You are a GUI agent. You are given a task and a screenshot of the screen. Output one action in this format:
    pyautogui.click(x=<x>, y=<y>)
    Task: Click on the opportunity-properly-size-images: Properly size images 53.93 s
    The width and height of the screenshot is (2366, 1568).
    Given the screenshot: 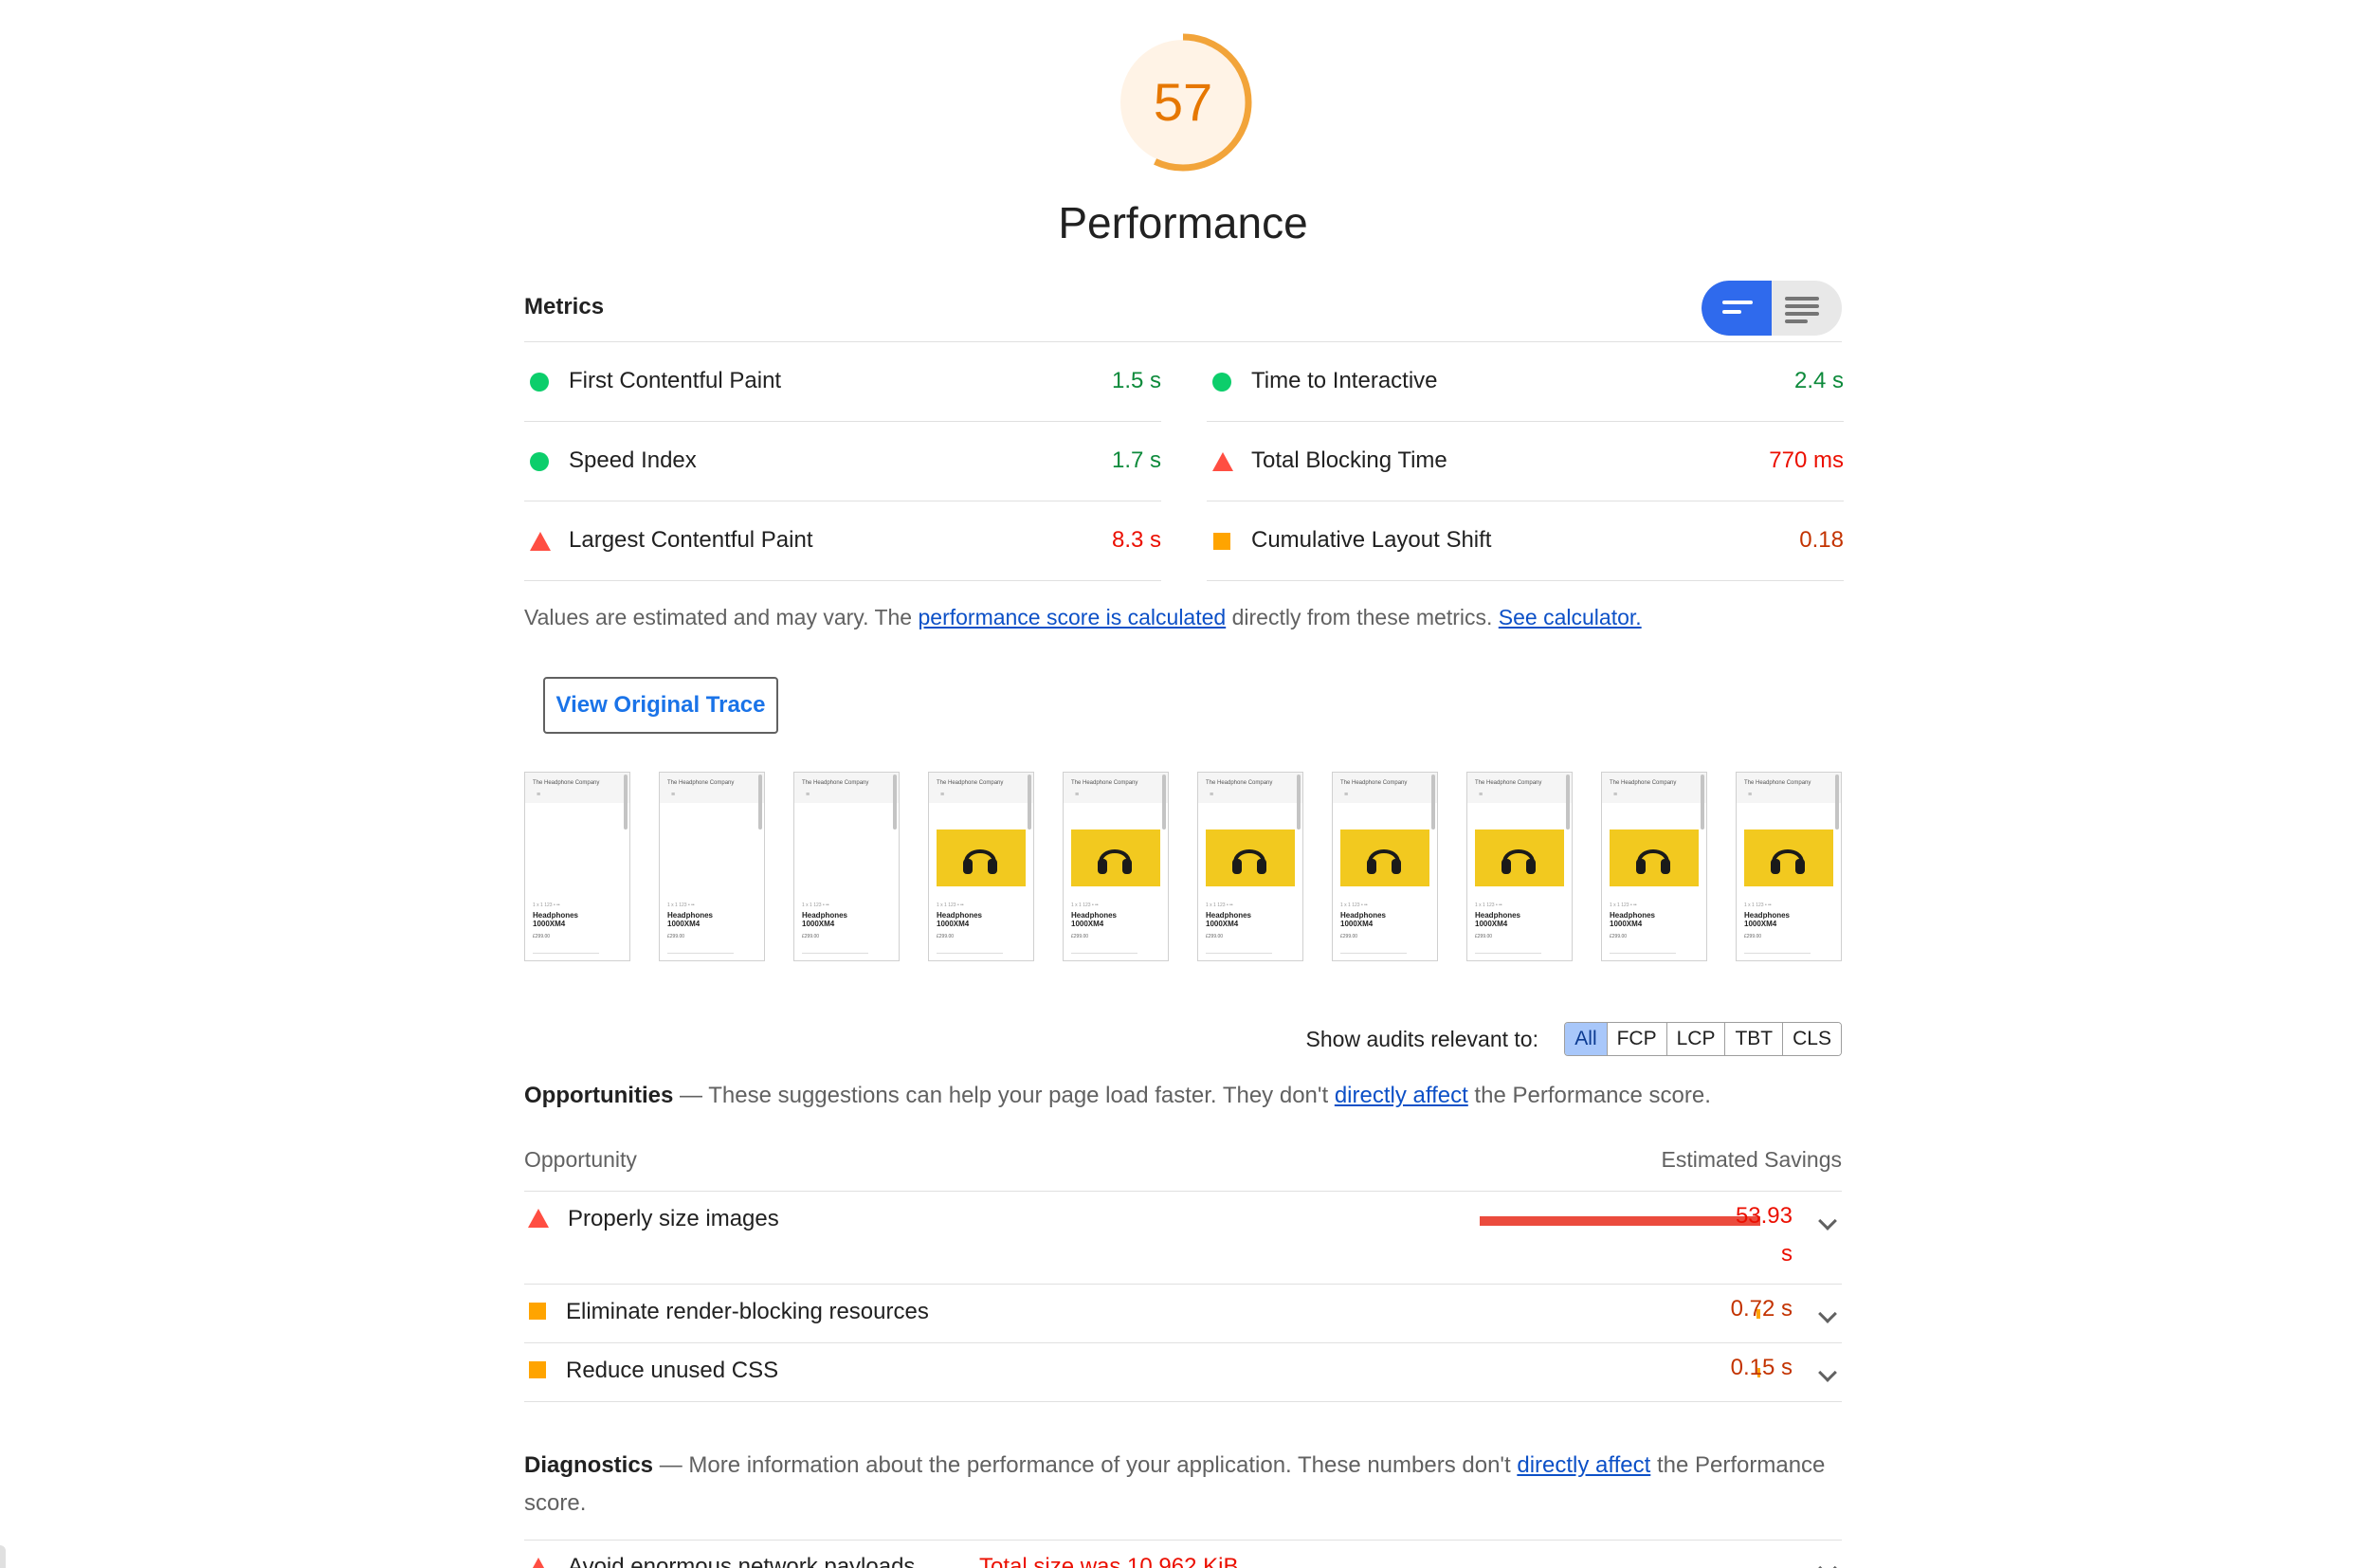 What is the action you would take?
    pyautogui.click(x=1183, y=1238)
    